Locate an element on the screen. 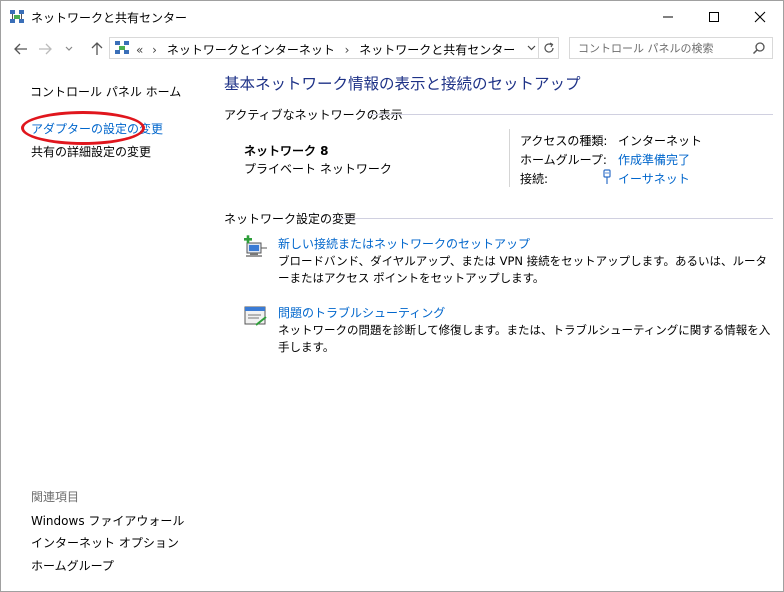 The image size is (784, 592). close-button is located at coordinates (760, 16).